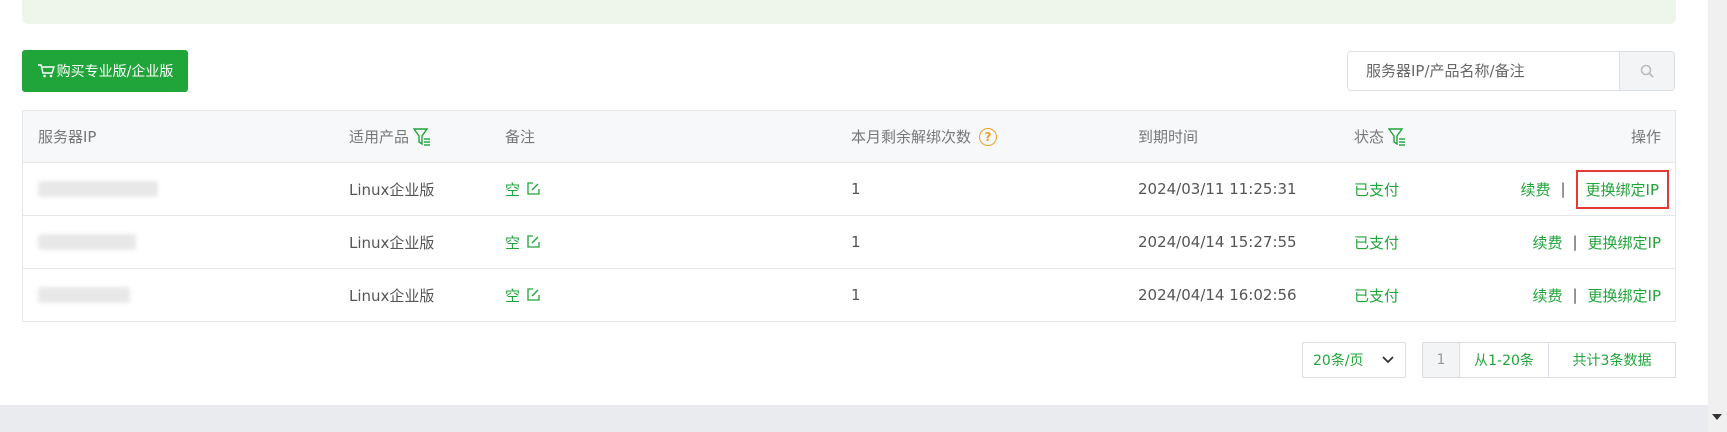  I want to click on scroll-down-arrow-icon, so click(1717, 417).